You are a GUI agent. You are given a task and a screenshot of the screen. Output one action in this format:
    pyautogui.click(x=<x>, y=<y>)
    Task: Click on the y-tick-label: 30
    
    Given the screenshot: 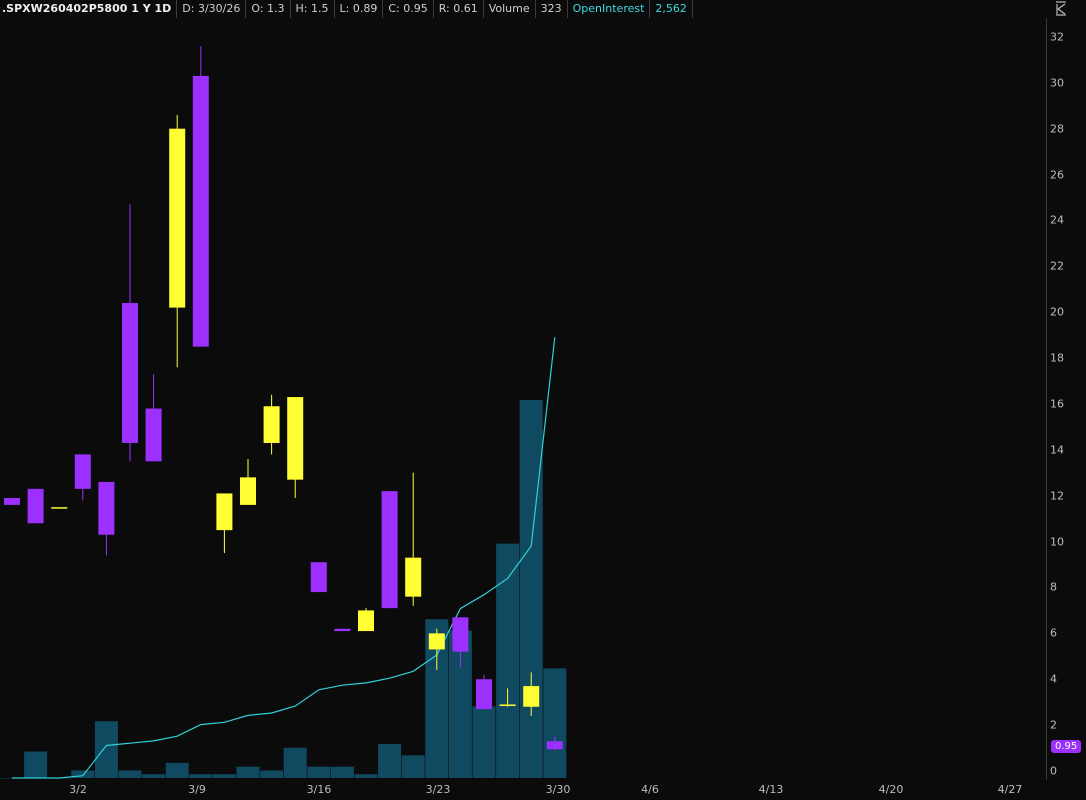 What is the action you would take?
    pyautogui.click(x=1057, y=83)
    